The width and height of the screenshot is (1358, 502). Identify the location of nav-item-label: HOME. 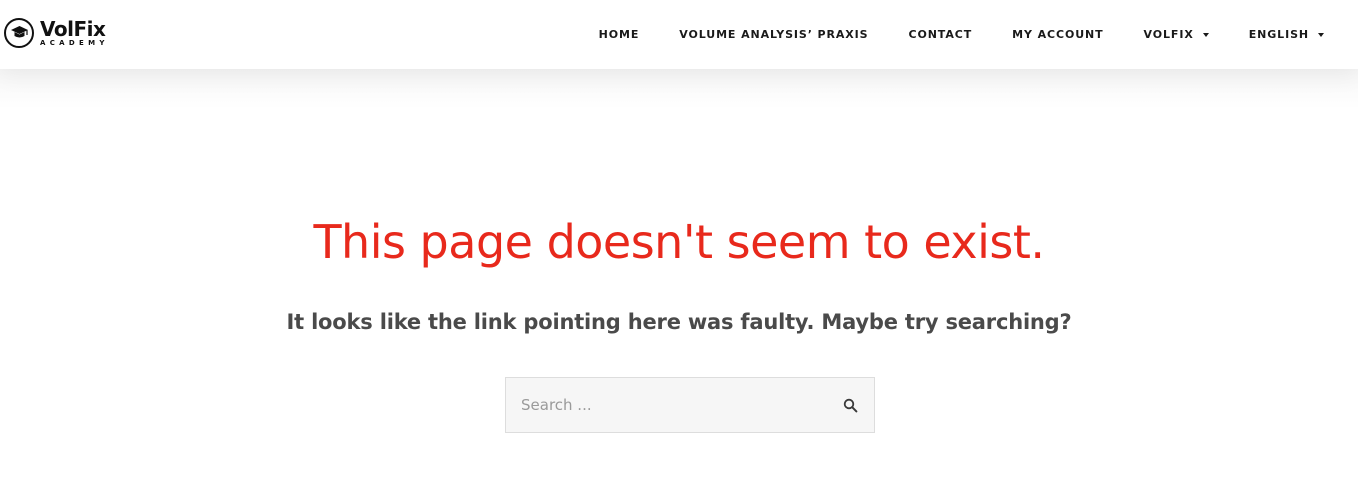
(619, 34).